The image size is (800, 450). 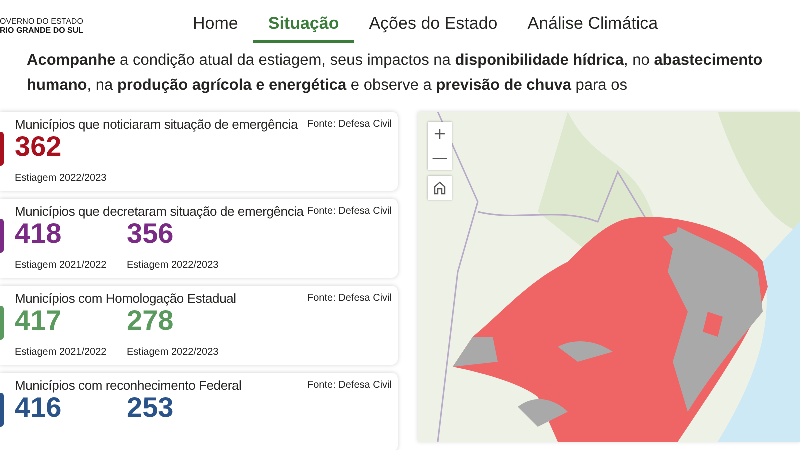 I want to click on stat-number: 418, so click(x=38, y=234).